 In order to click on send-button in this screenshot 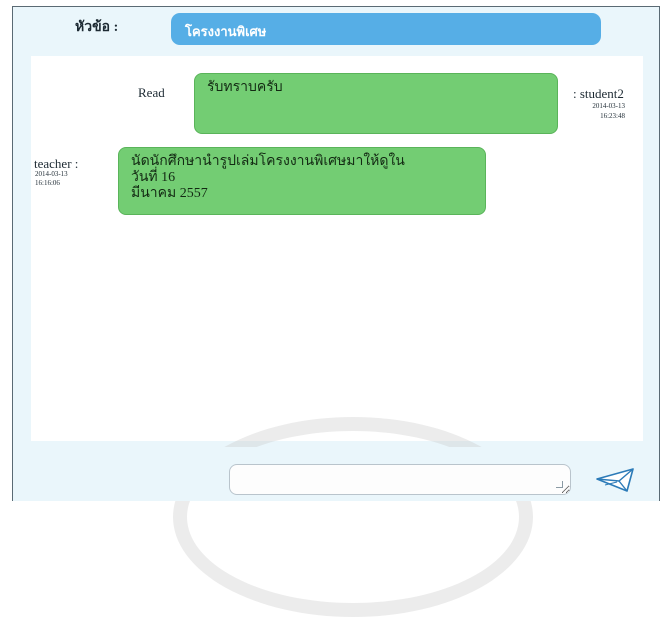, I will do `click(616, 480)`.